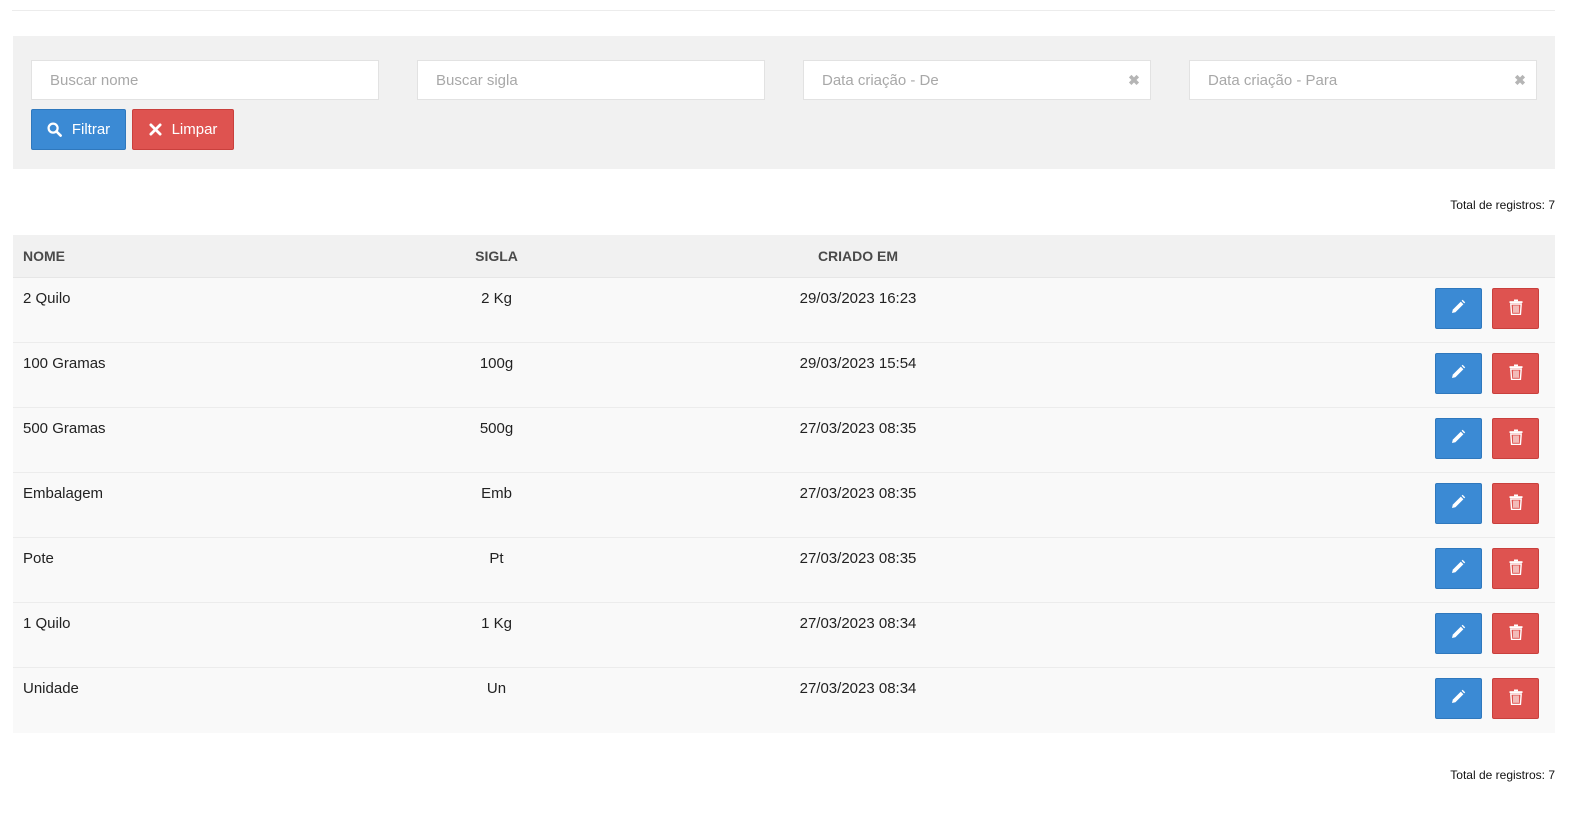  I want to click on table-row: 1 Quilo 1 Kg 27/03/2023 08:34, so click(784, 635).